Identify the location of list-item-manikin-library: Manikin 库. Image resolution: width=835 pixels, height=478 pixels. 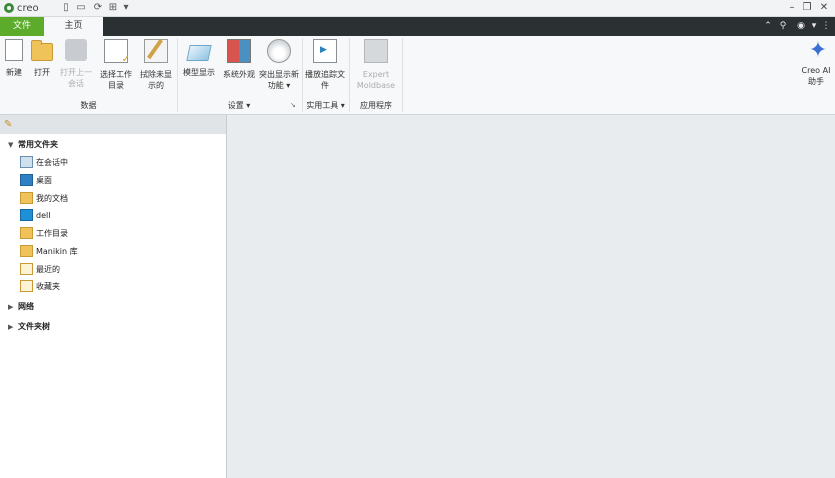
(49, 251).